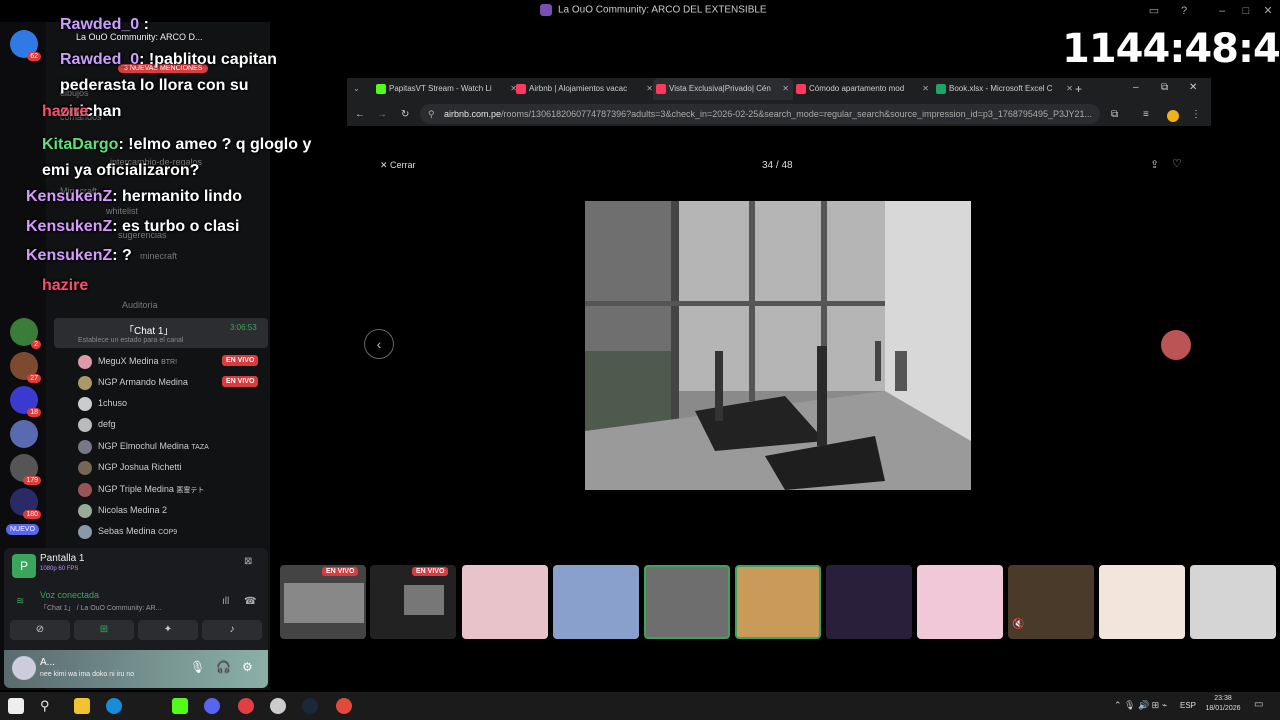 The height and width of the screenshot is (720, 1280). I want to click on participant-tile: 🔇, so click(1051, 602).